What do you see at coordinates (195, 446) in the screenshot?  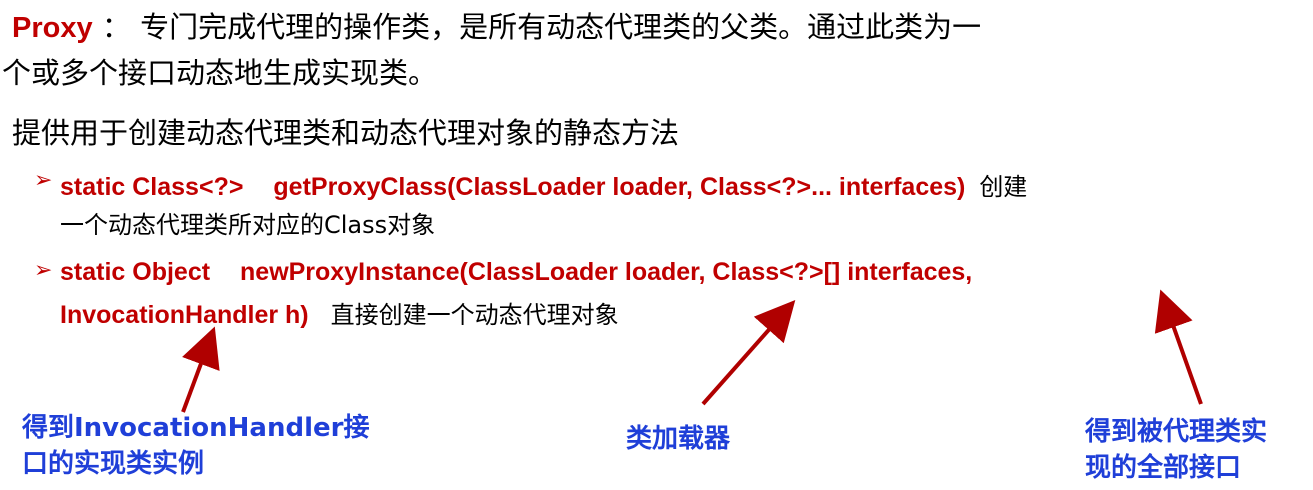 I see `annotation-invocation-handler: 得到InvocationHandler接 口的实现类实例` at bounding box center [195, 446].